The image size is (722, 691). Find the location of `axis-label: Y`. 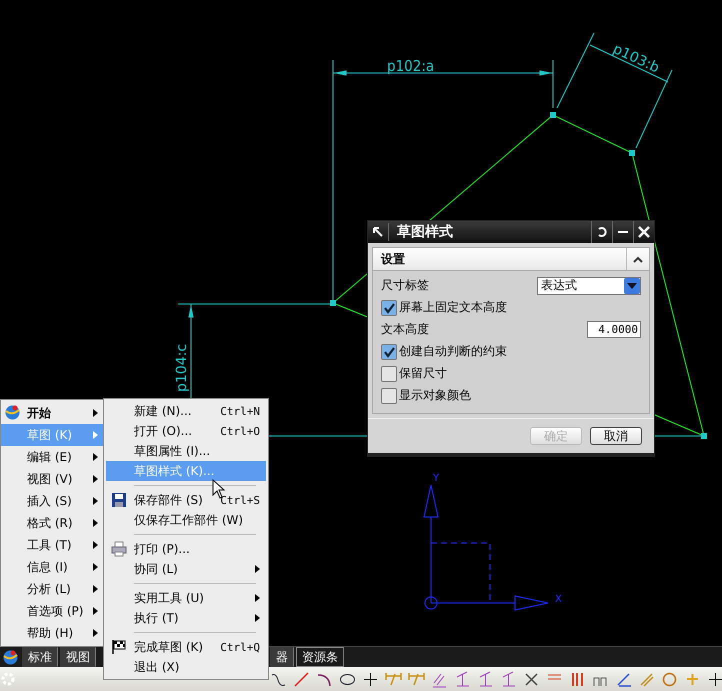

axis-label: Y is located at coordinates (436, 478).